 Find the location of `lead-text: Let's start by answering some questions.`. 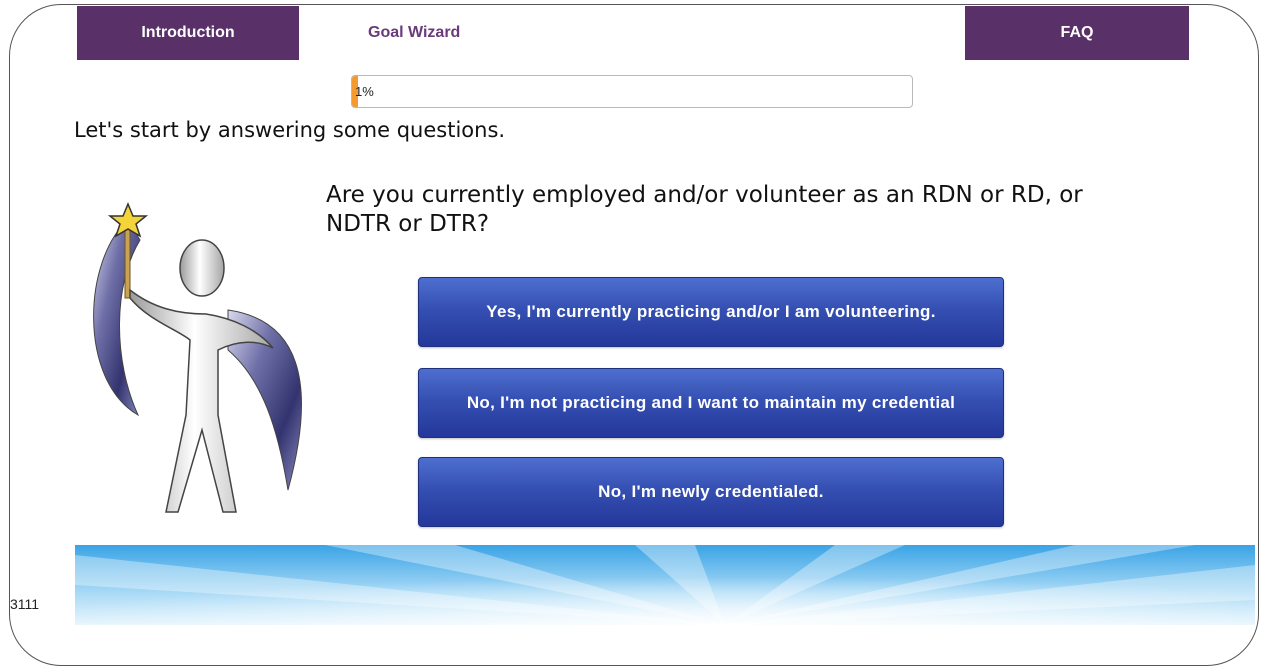

lead-text: Let's start by answering some questions. is located at coordinates (290, 130).